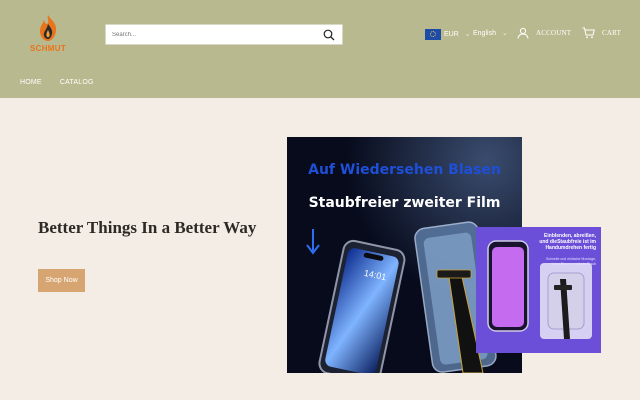 The width and height of the screenshot is (640, 400). What do you see at coordinates (77, 82) in the screenshot?
I see `nav-item-catalog: CATALOG` at bounding box center [77, 82].